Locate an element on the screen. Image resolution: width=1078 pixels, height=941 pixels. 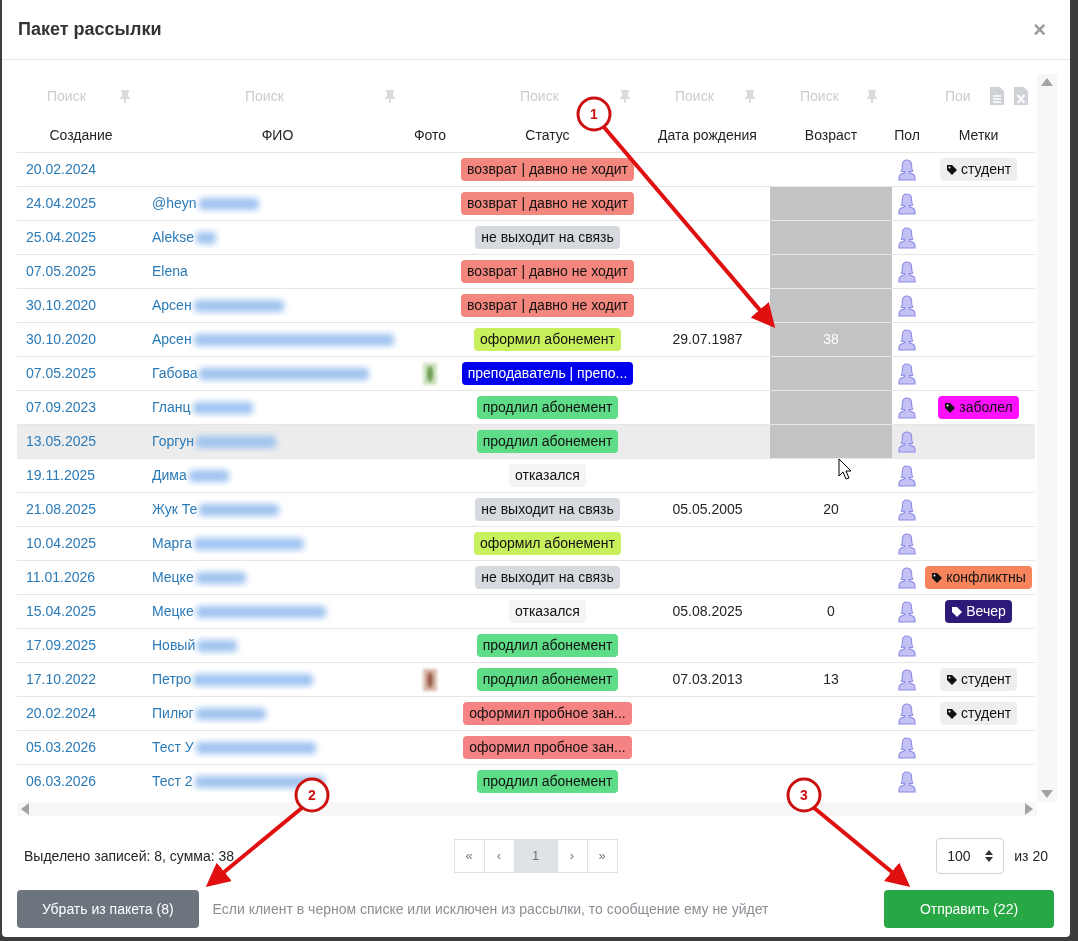
age-cell: 13 is located at coordinates (831, 679).